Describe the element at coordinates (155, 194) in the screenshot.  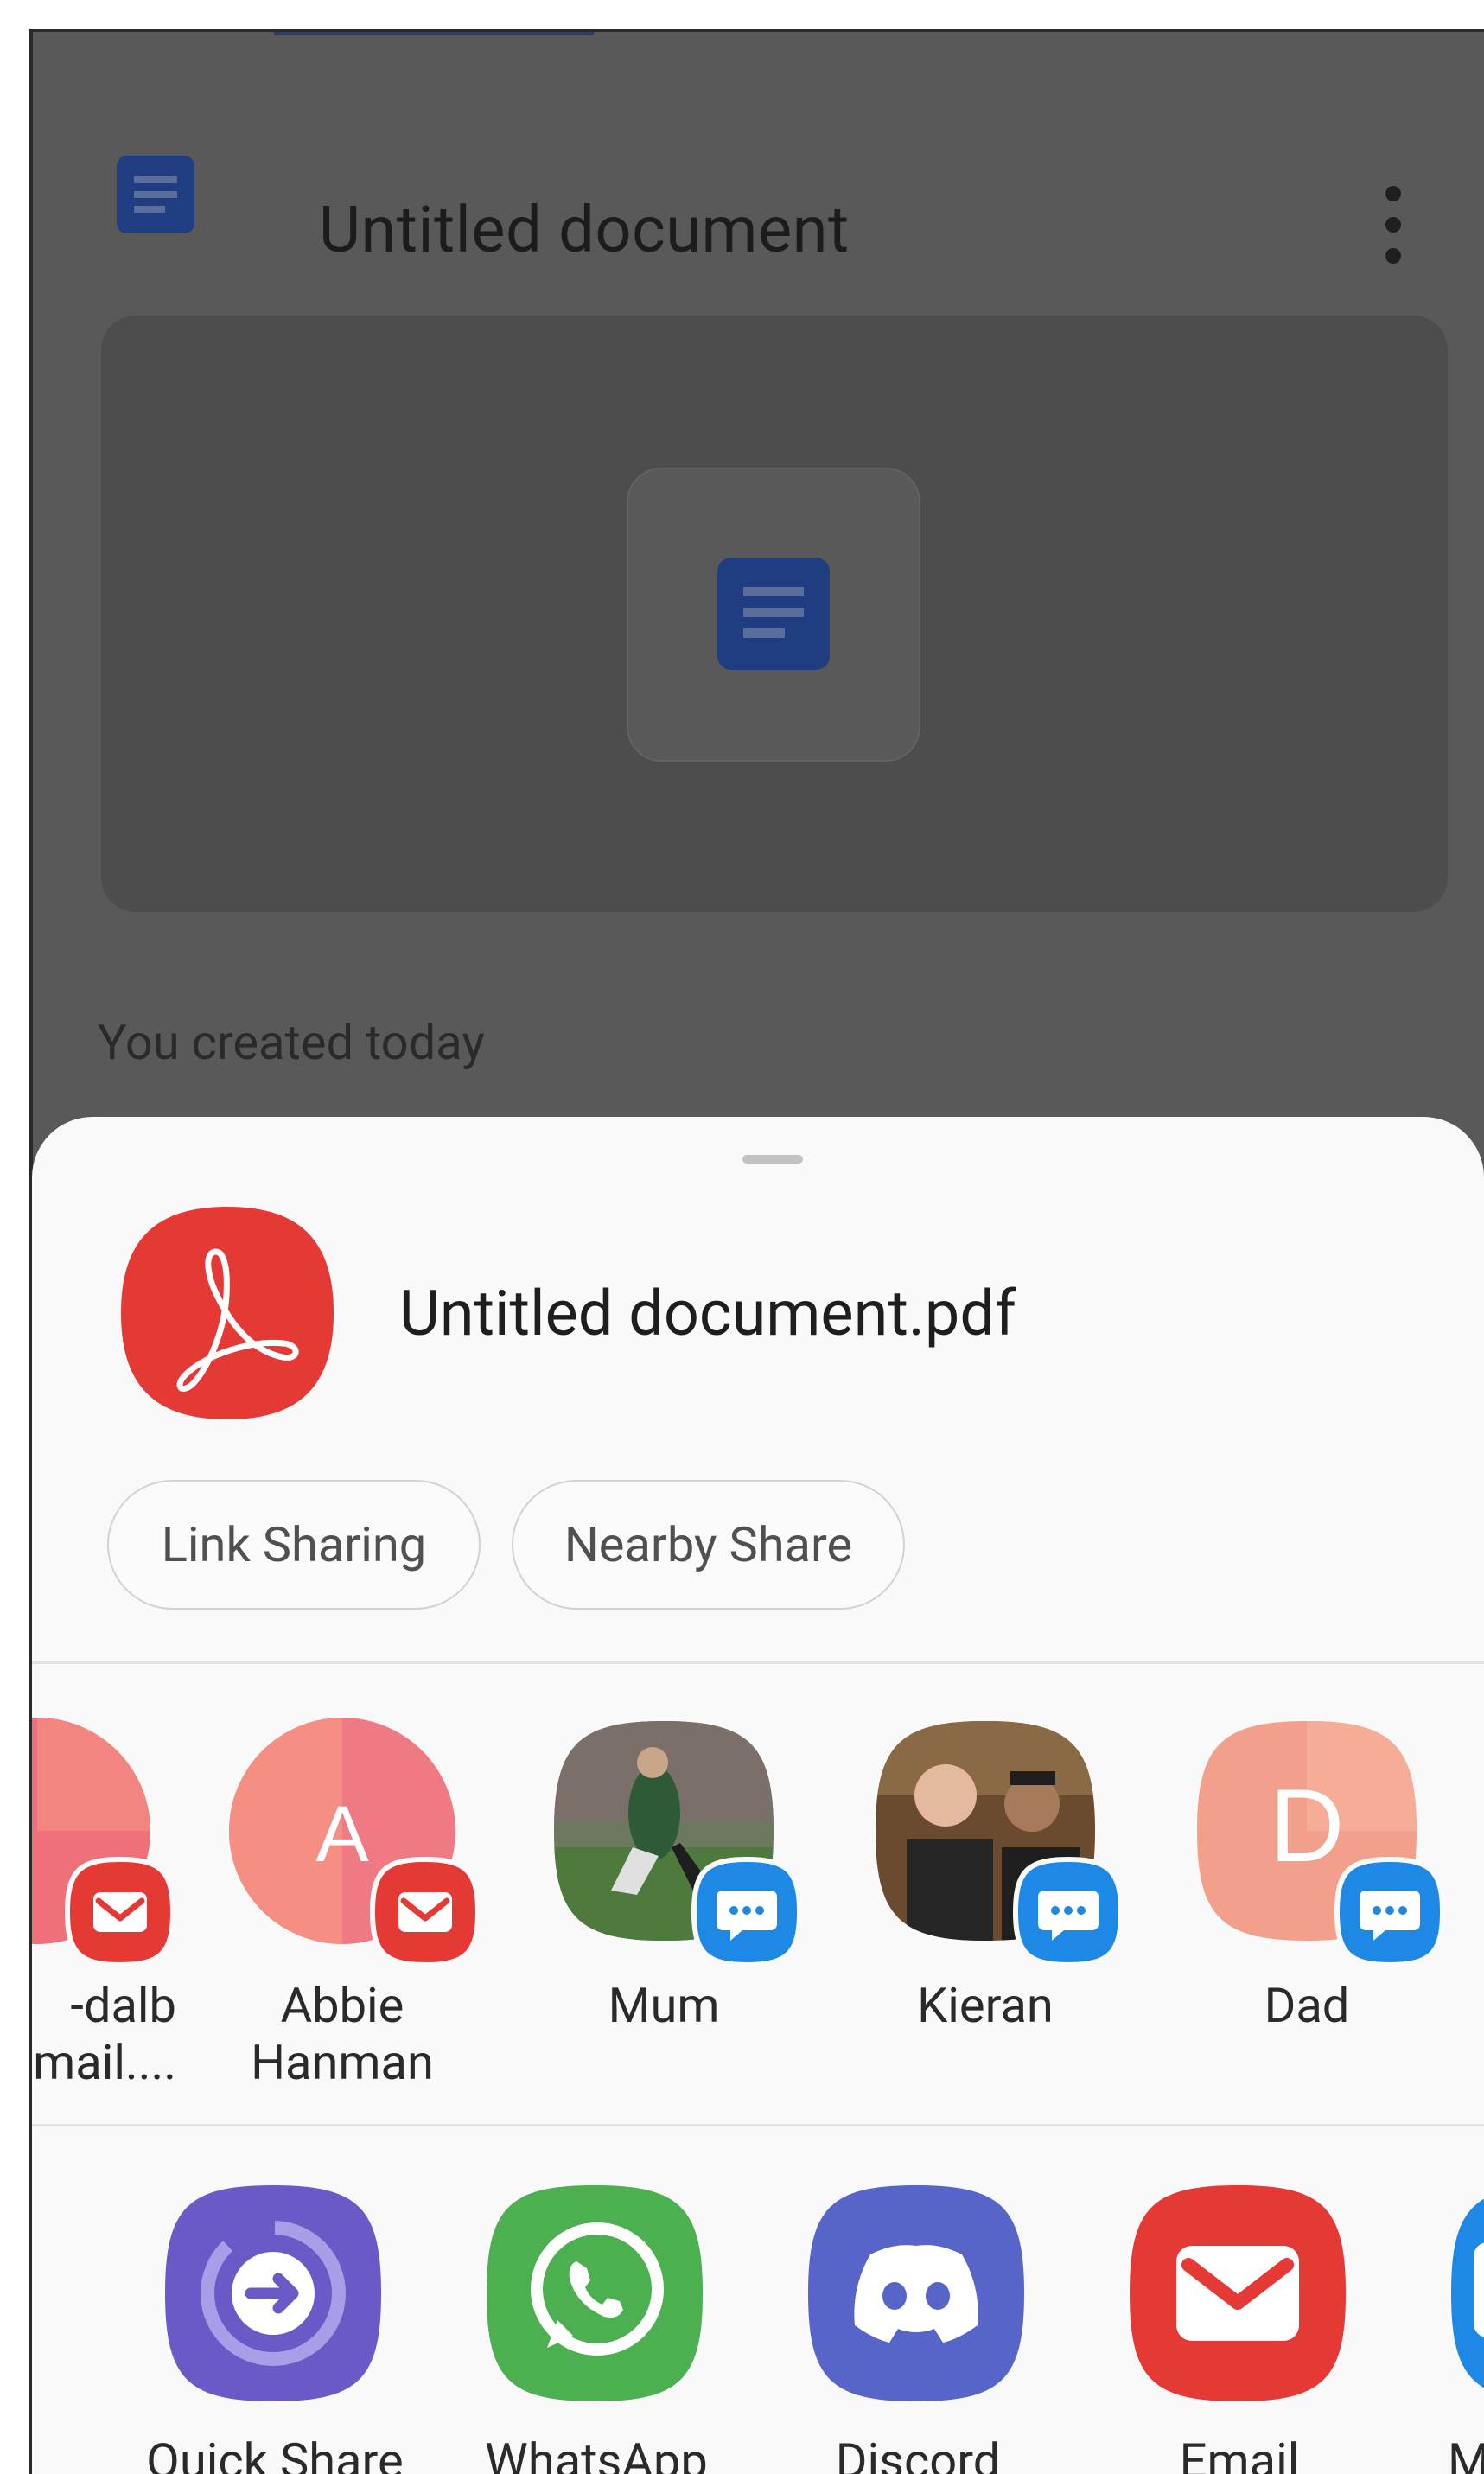
I see `docs-icon` at that location.